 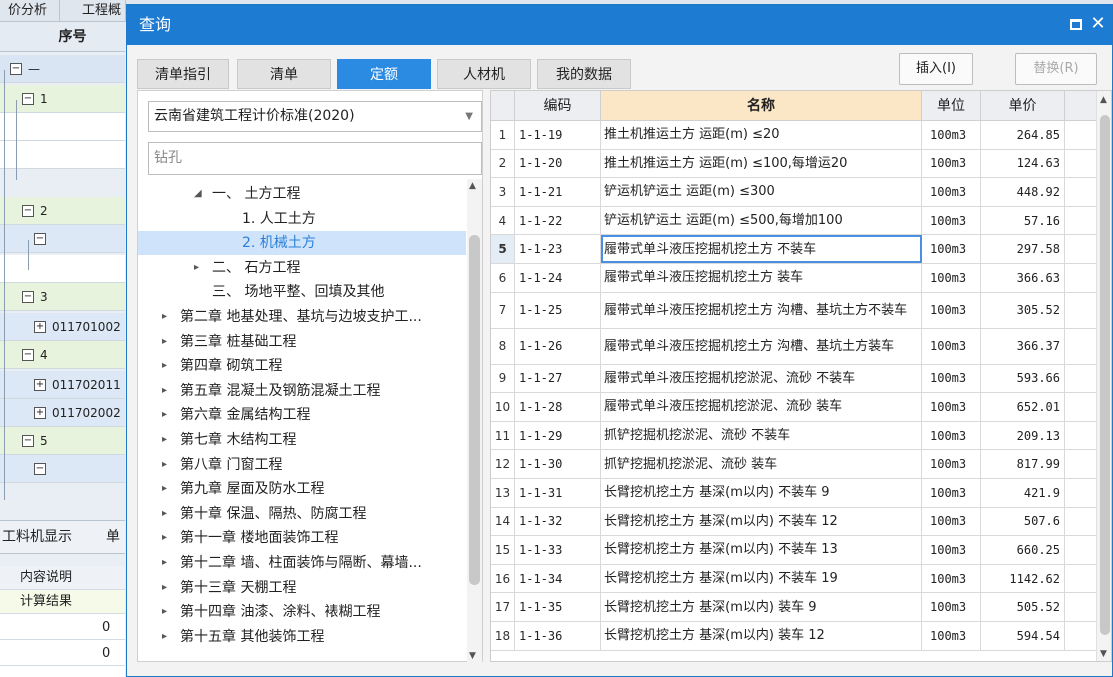 What do you see at coordinates (302, 342) in the screenshot?
I see `tree-node: ▸ 第三章 桩基础工程` at bounding box center [302, 342].